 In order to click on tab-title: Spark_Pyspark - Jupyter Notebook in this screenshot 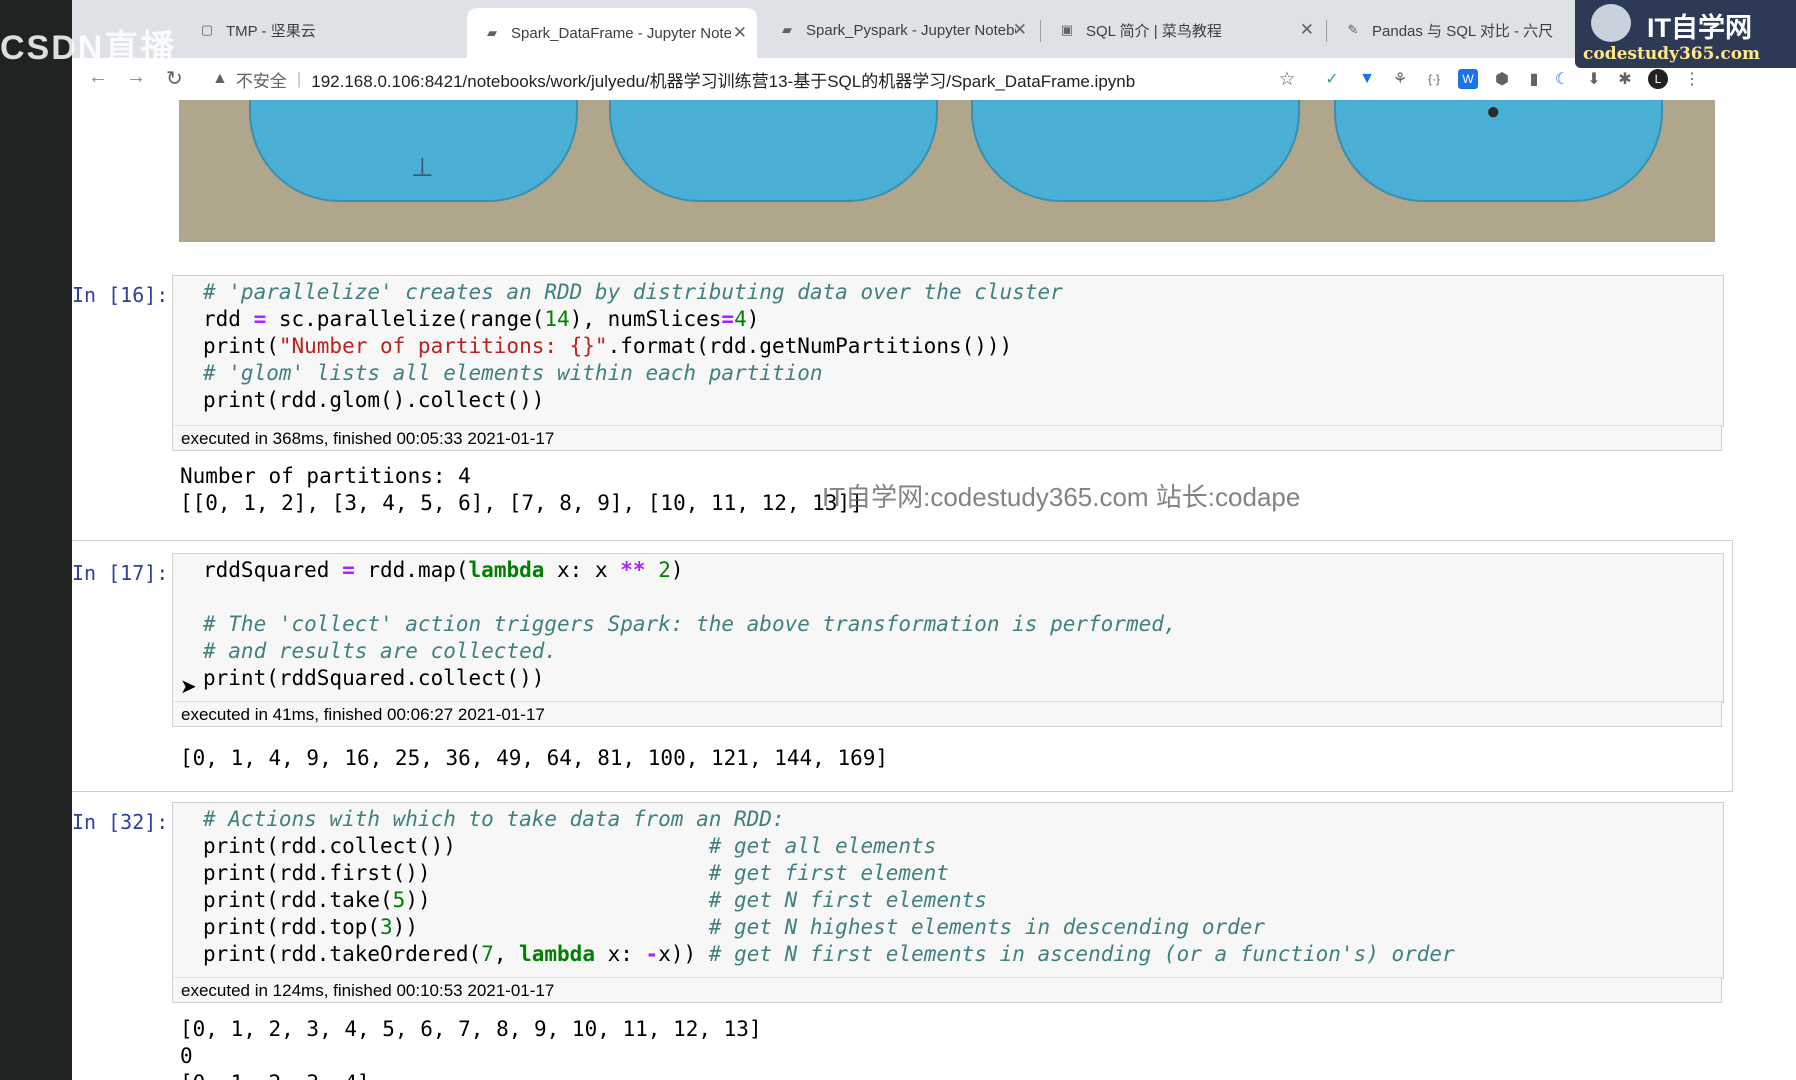, I will do `click(911, 30)`.